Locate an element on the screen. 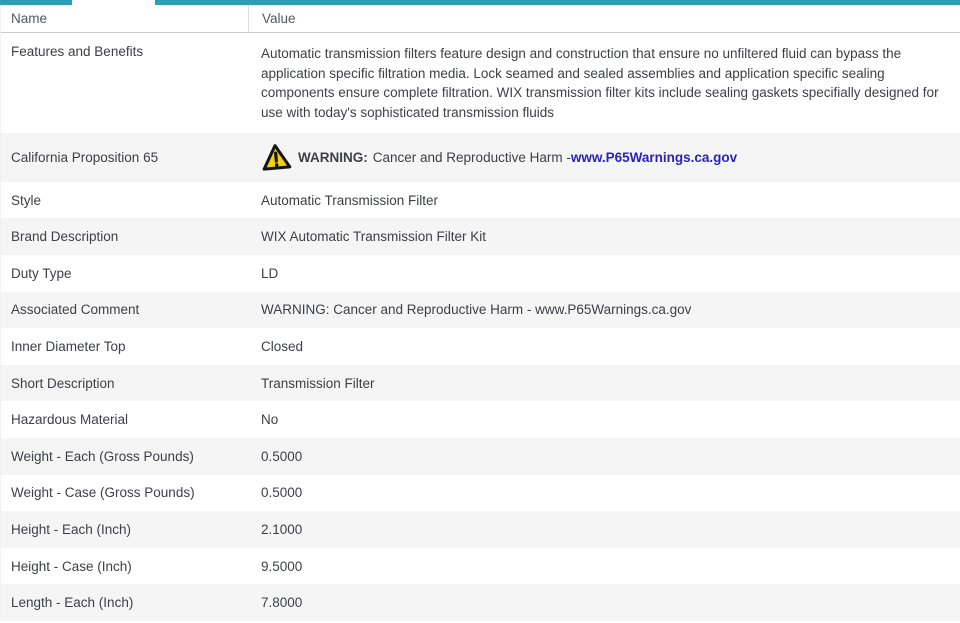 The height and width of the screenshot is (623, 960). row-value: 9.5000 is located at coordinates (282, 566).